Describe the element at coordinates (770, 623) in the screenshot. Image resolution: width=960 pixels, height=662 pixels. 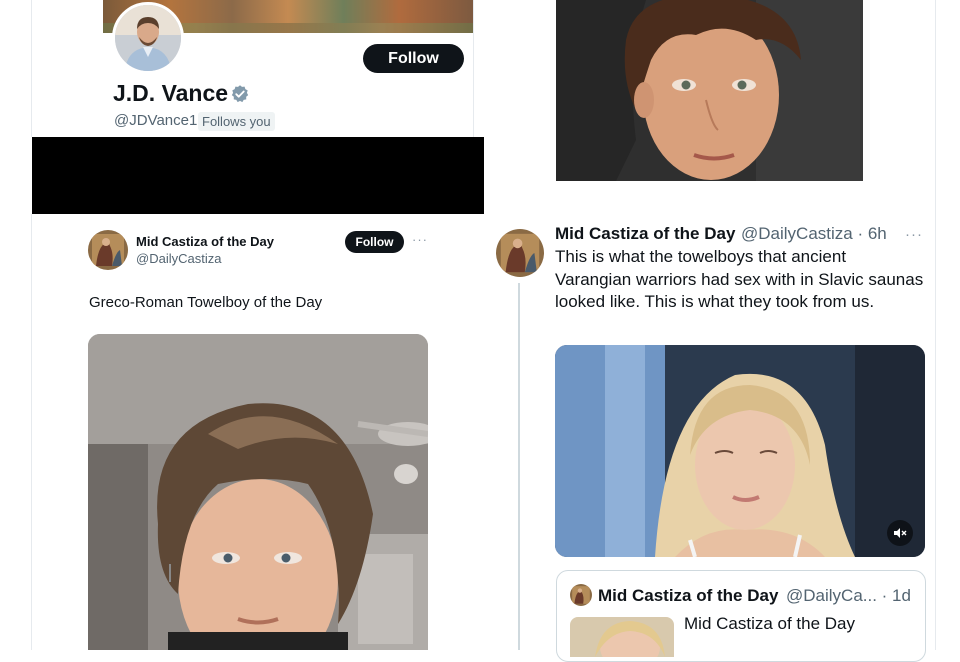
I see `quoted-text: Mid Castiza of the Day` at that location.